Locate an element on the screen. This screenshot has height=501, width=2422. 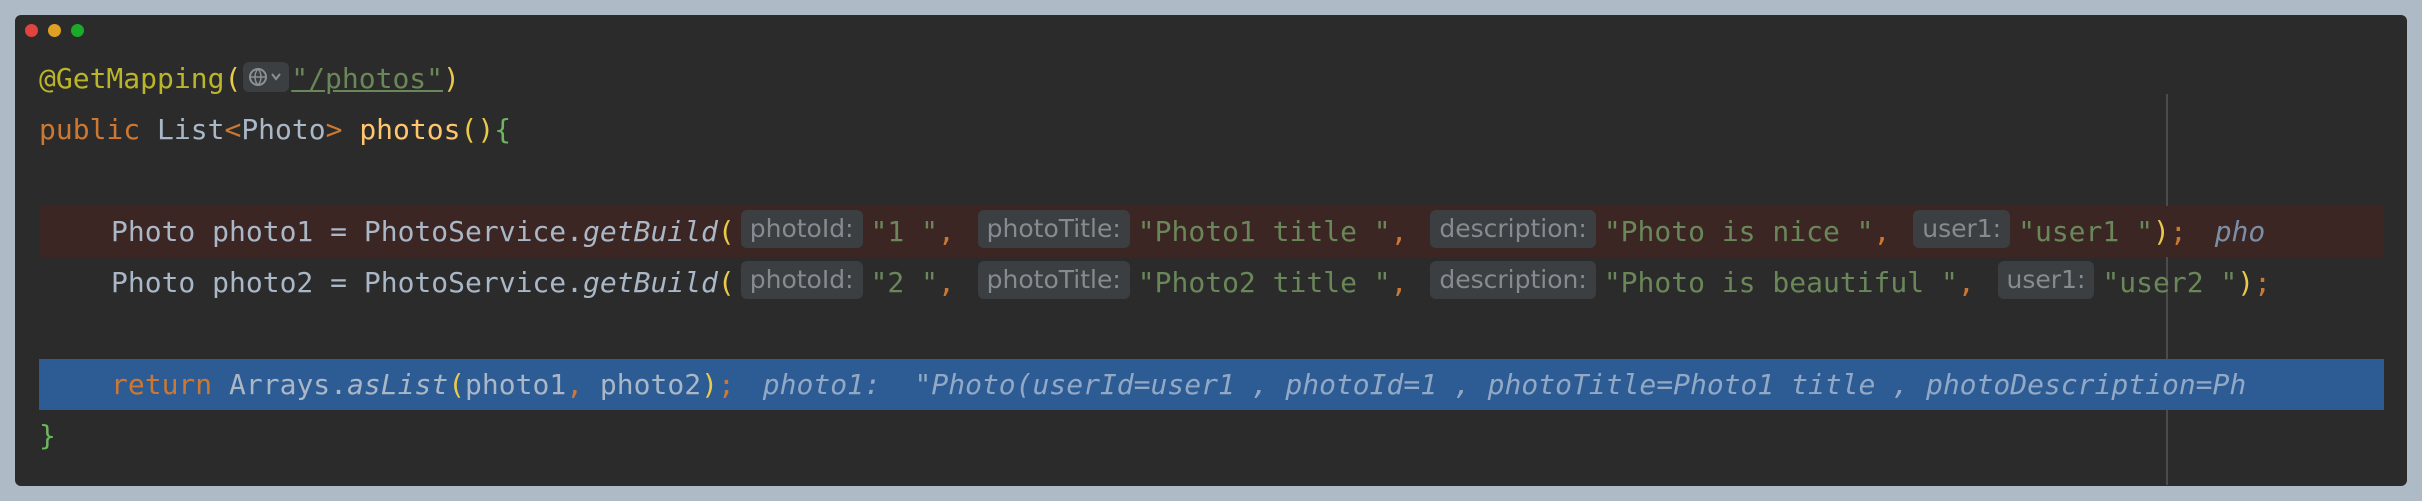
arg-user: "user2 " is located at coordinates (2170, 282).